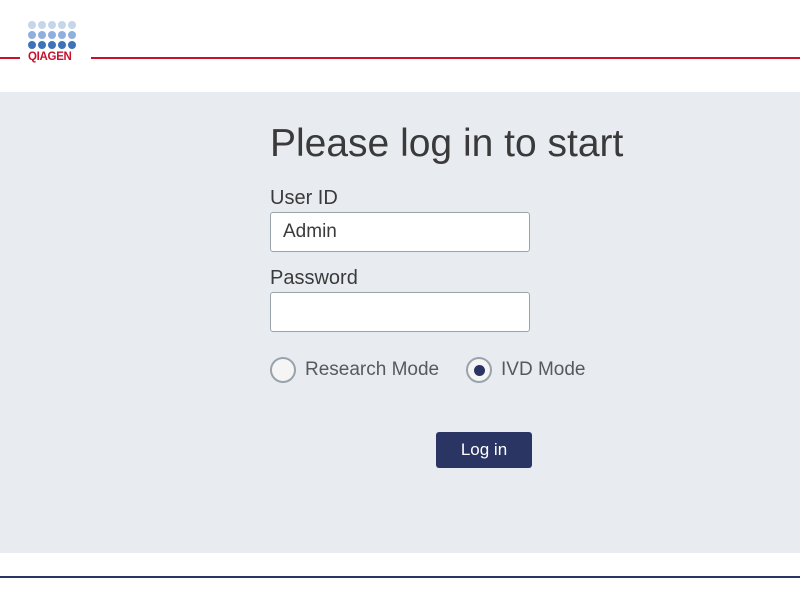 Image resolution: width=800 pixels, height=600 pixels. I want to click on research-mode-radio: Research Mode, so click(354, 370).